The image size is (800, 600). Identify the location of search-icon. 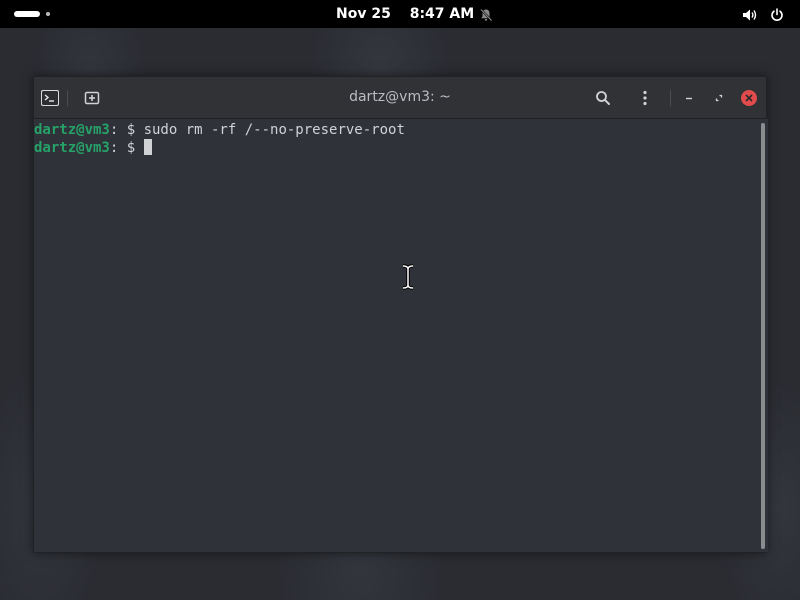
(603, 98).